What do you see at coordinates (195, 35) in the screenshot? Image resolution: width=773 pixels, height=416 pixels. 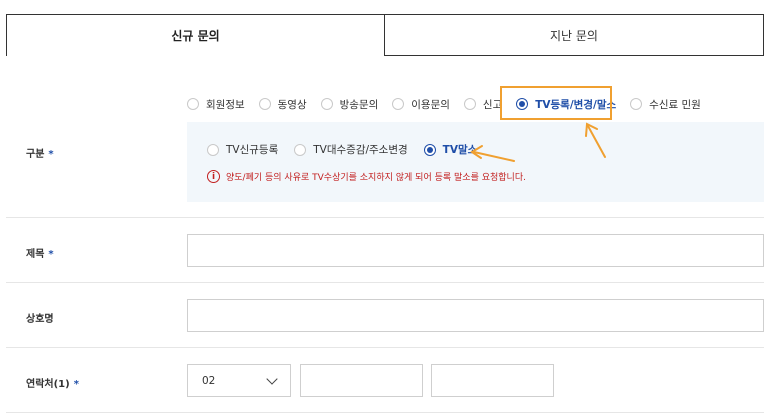 I see `tab-new-inquiry: 신규 문의` at bounding box center [195, 35].